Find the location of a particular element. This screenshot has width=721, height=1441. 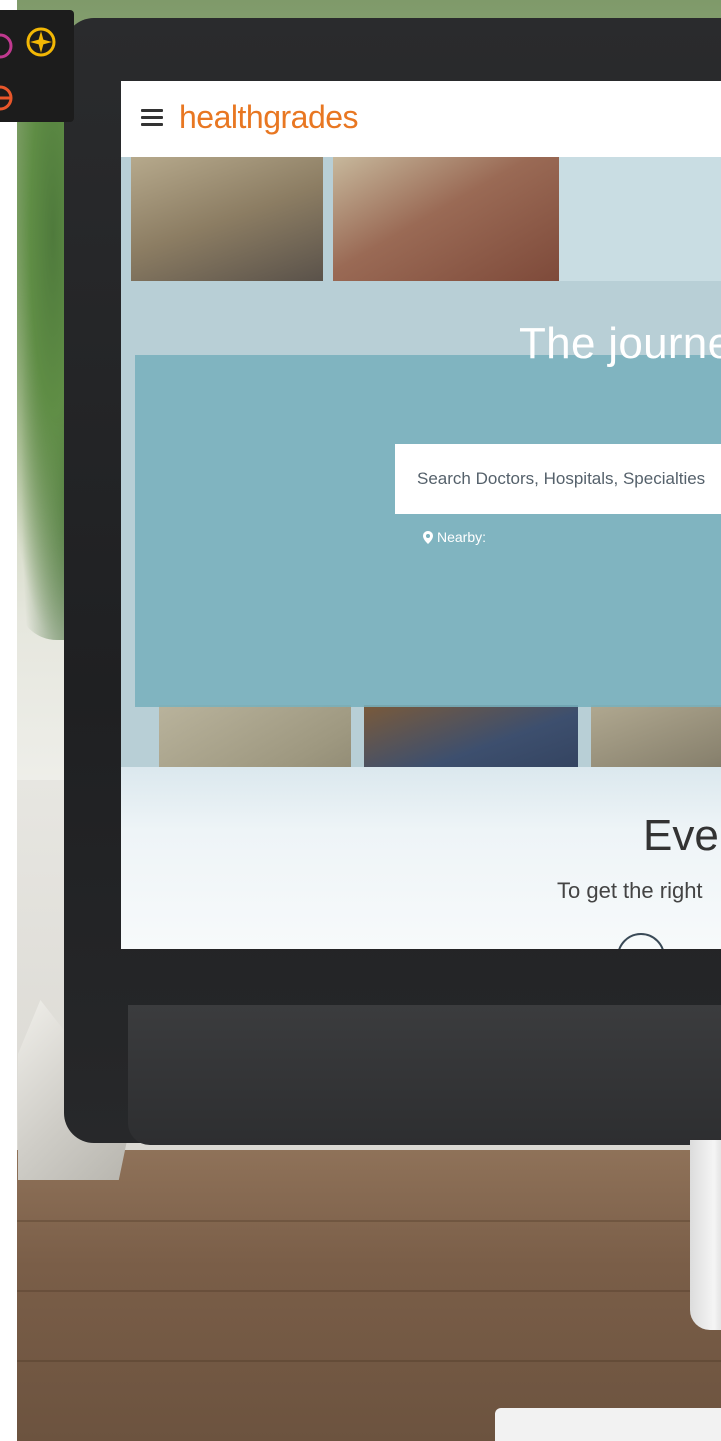

hero-headline: The journe is located at coordinates (620, 343).